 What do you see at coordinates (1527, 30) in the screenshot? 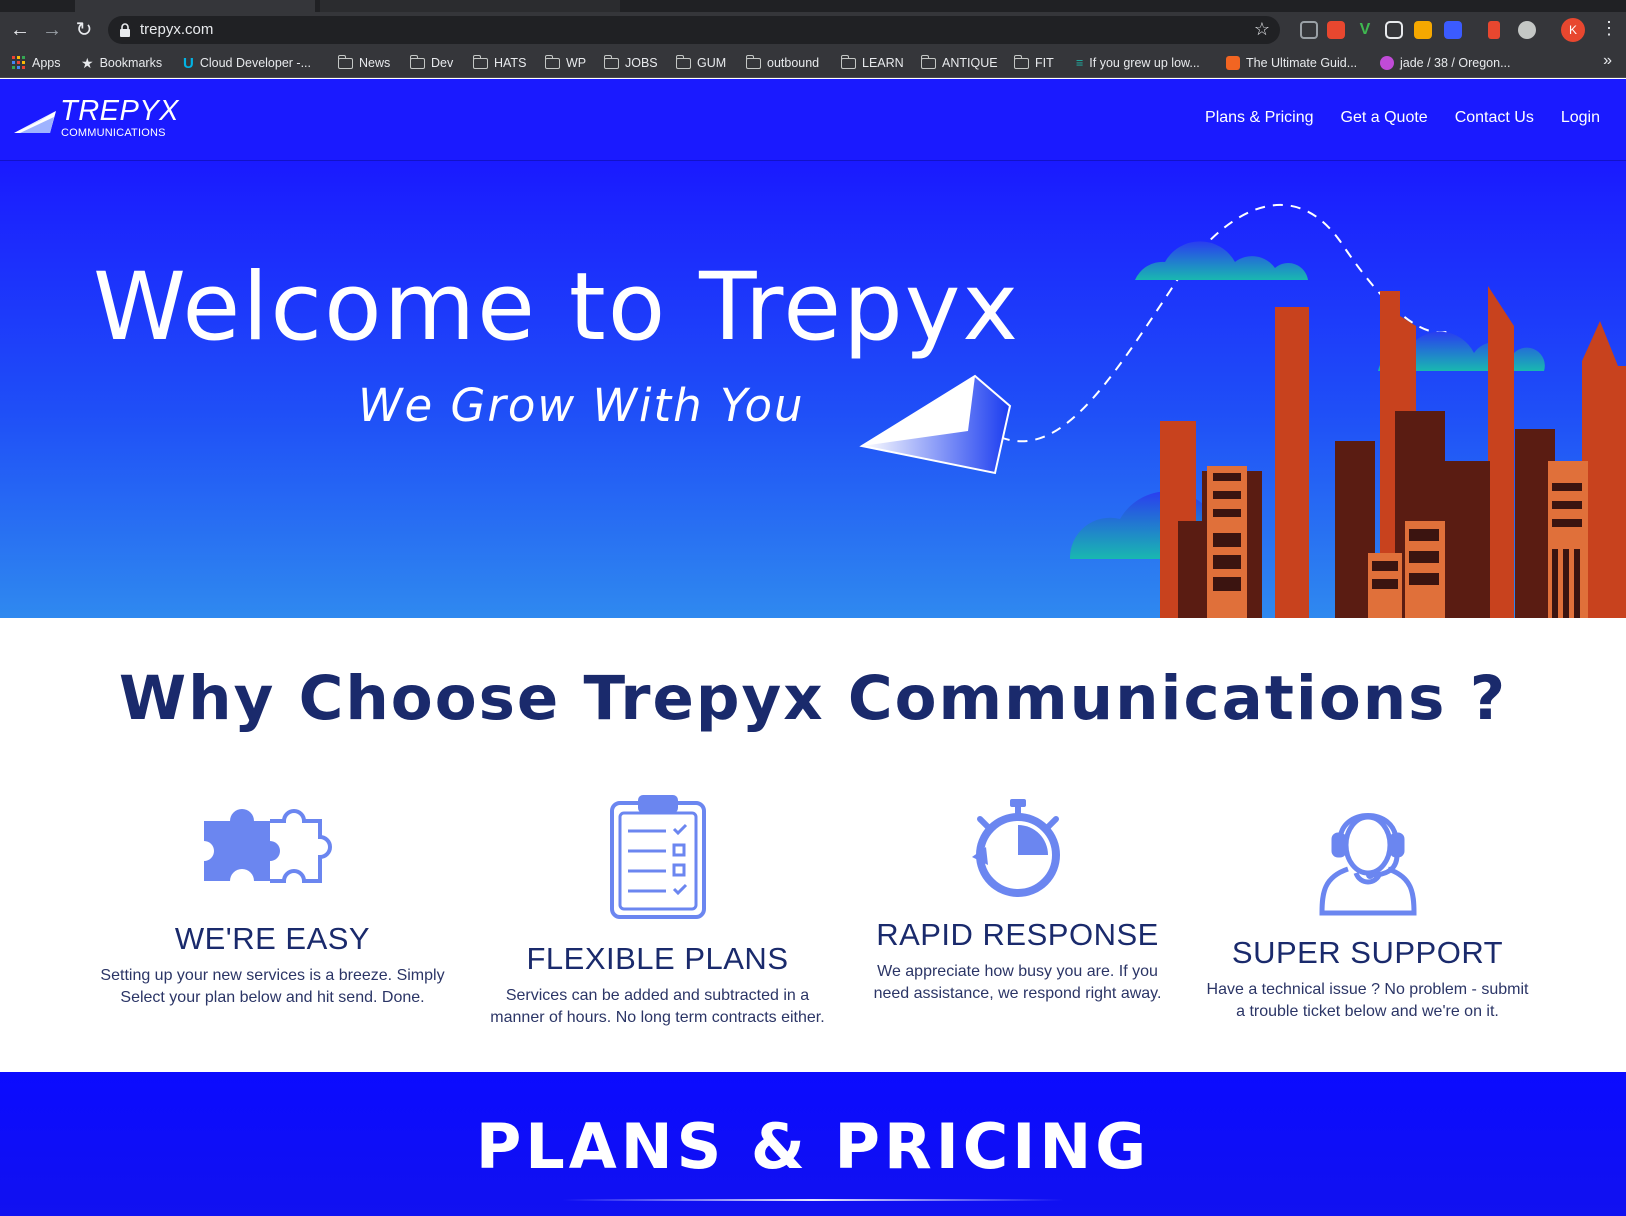
I see `extension-circle-icon` at bounding box center [1527, 30].